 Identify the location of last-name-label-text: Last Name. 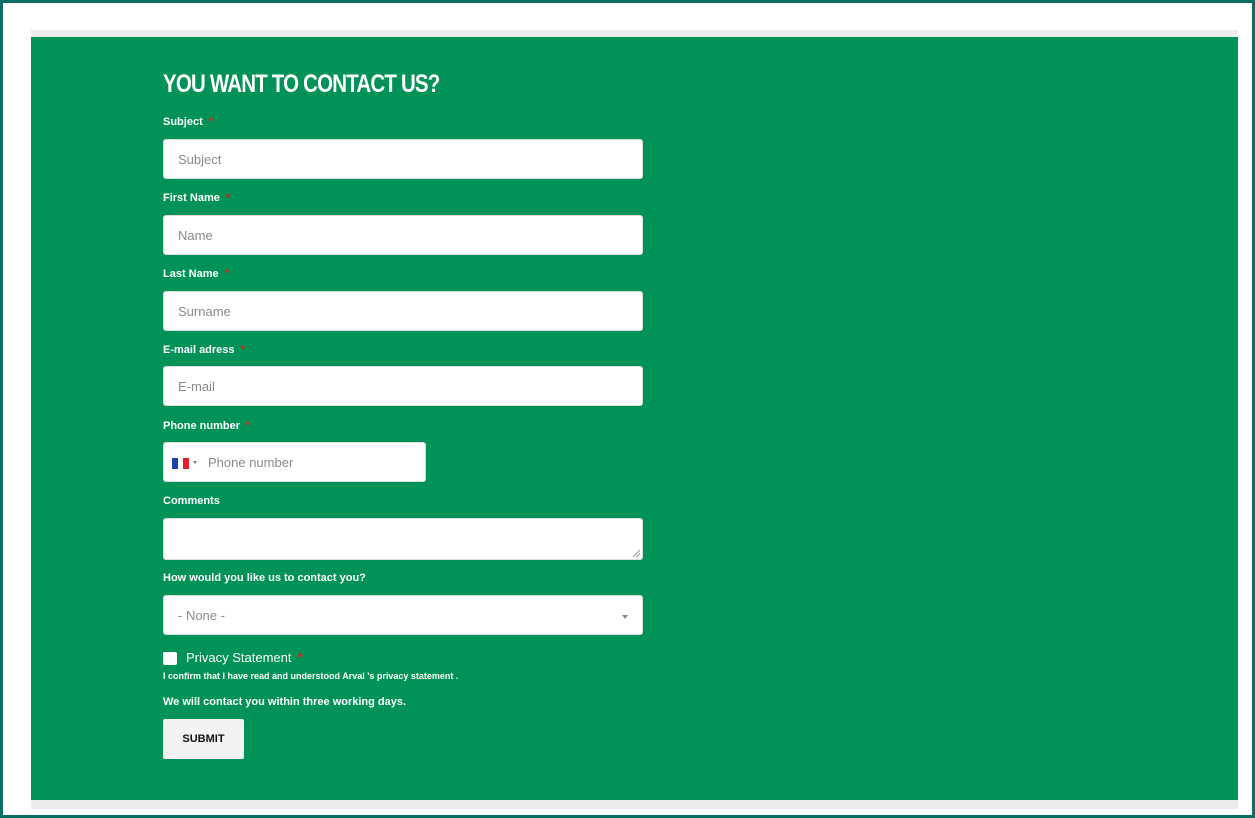
(191, 274).